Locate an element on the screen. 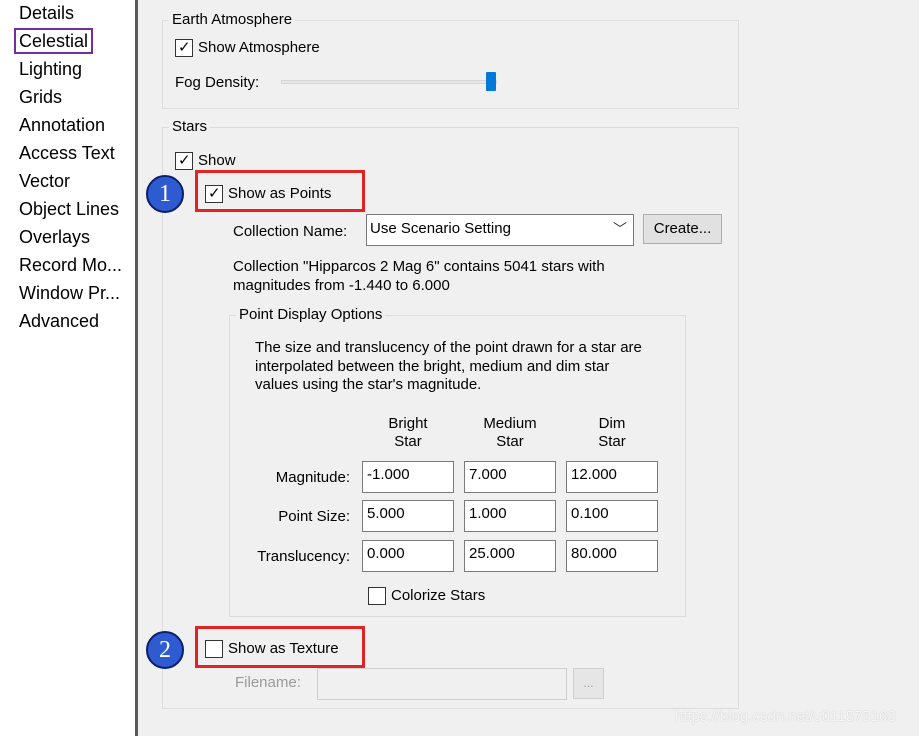  callout-badge-1: 1 is located at coordinates (165, 194).